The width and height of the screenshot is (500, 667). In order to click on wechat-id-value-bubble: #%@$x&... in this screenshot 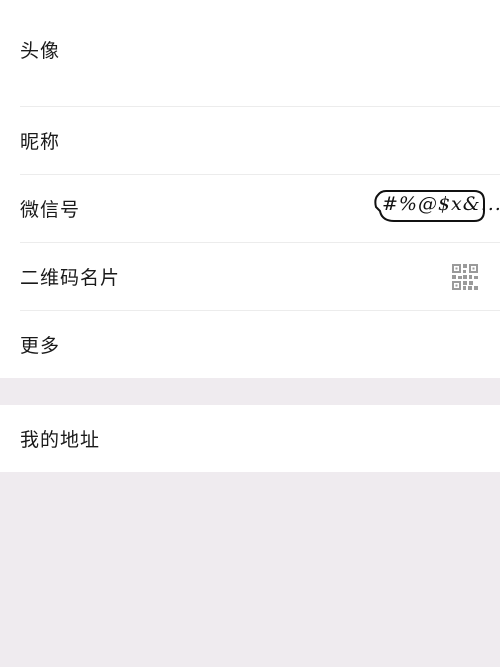, I will do `click(436, 206)`.